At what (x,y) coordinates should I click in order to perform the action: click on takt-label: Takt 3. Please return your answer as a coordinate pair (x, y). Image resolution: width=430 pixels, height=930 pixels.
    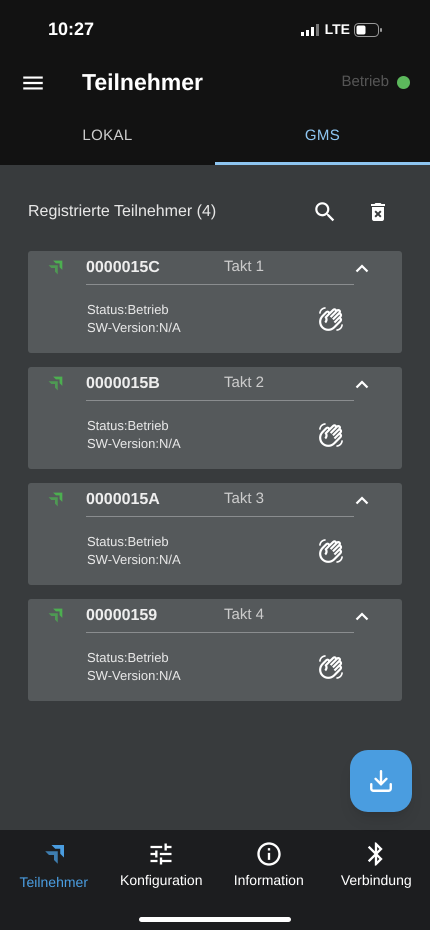
    Looking at the image, I should click on (244, 499).